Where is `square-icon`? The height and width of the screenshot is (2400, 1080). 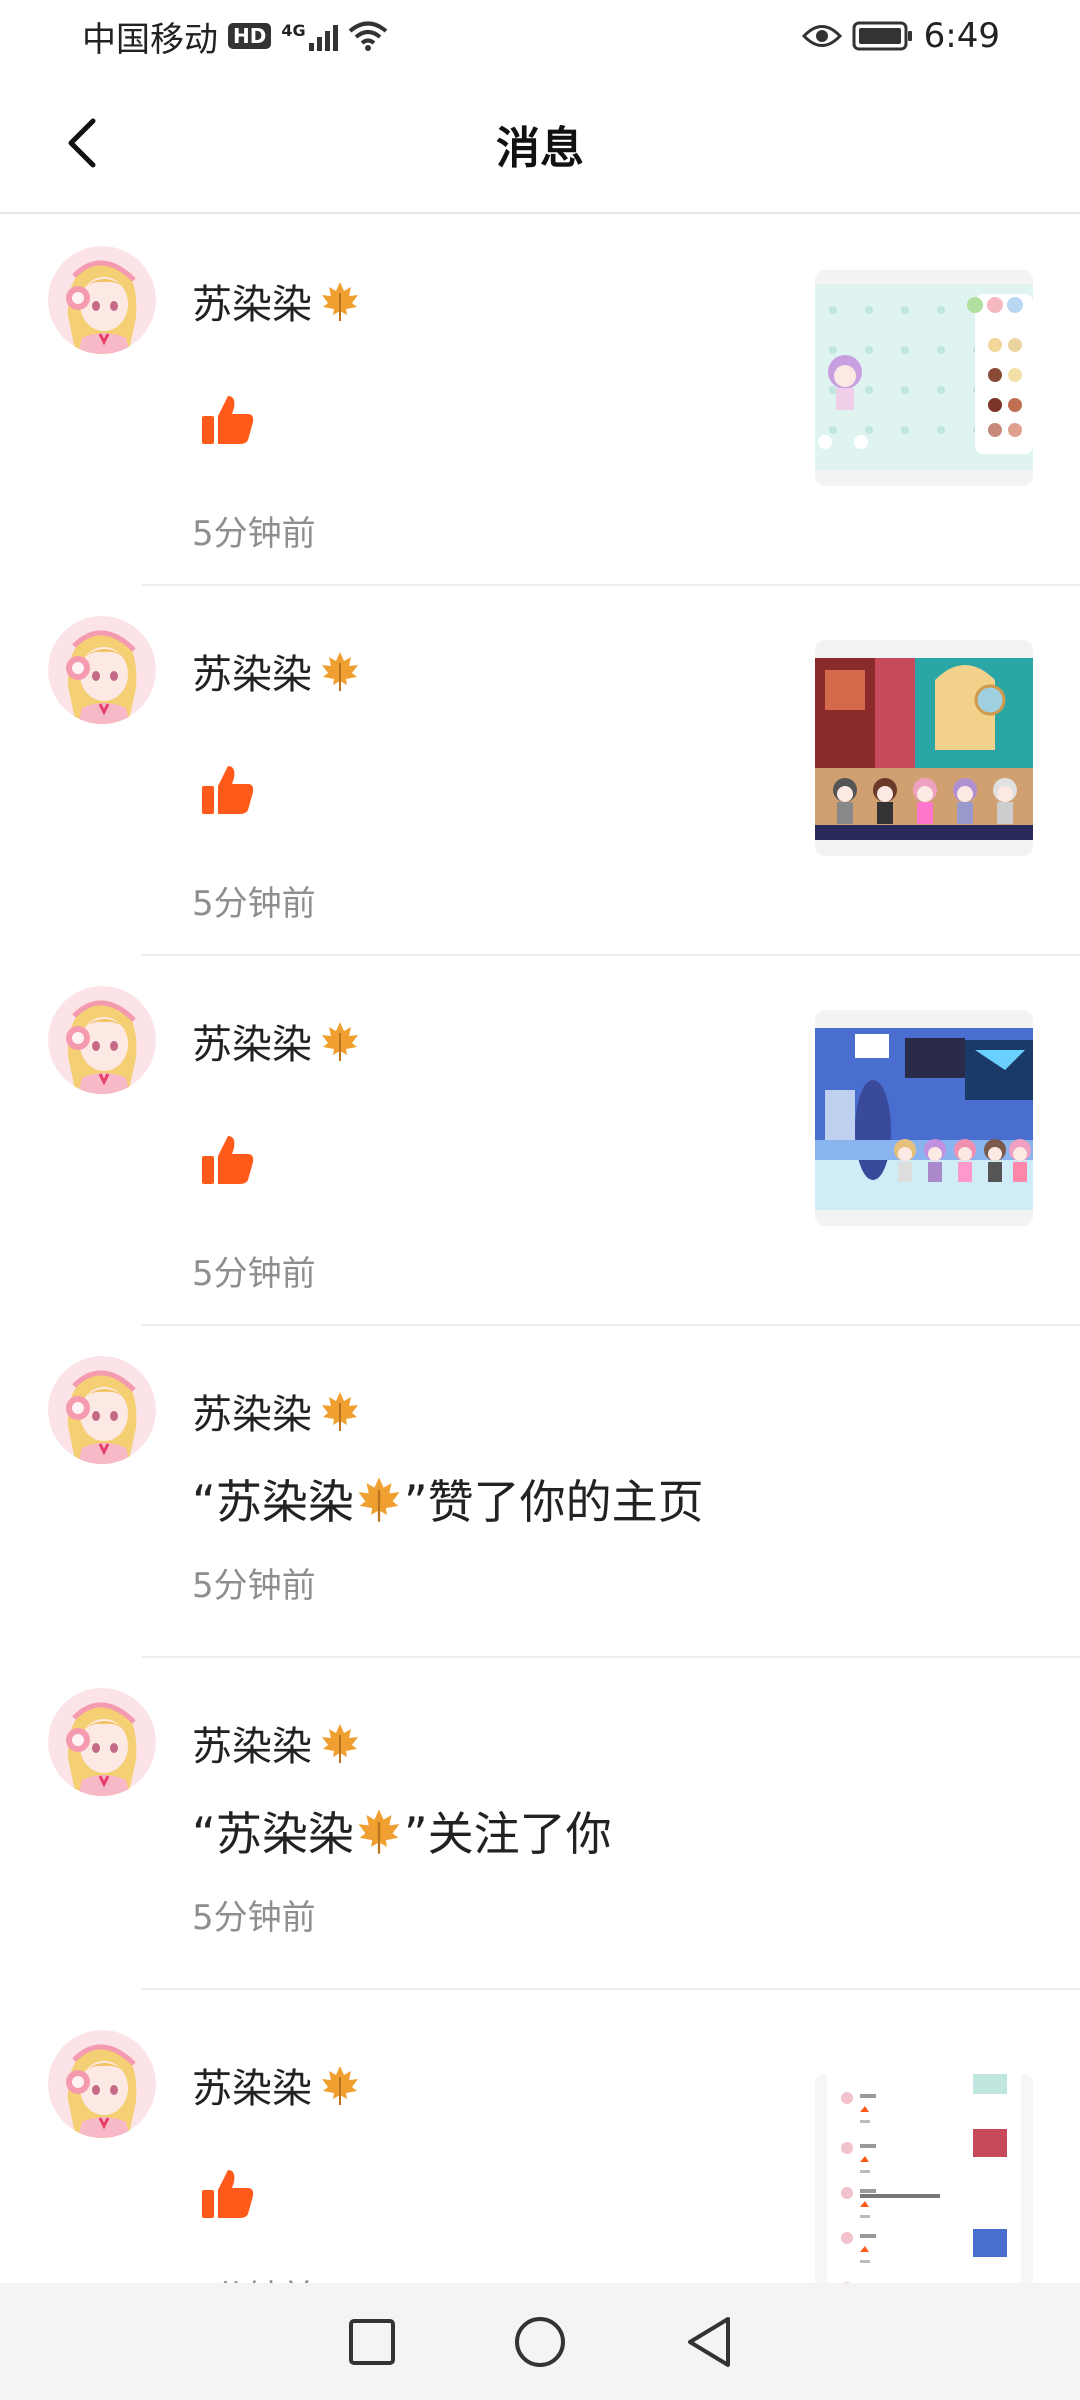 square-icon is located at coordinates (372, 2342).